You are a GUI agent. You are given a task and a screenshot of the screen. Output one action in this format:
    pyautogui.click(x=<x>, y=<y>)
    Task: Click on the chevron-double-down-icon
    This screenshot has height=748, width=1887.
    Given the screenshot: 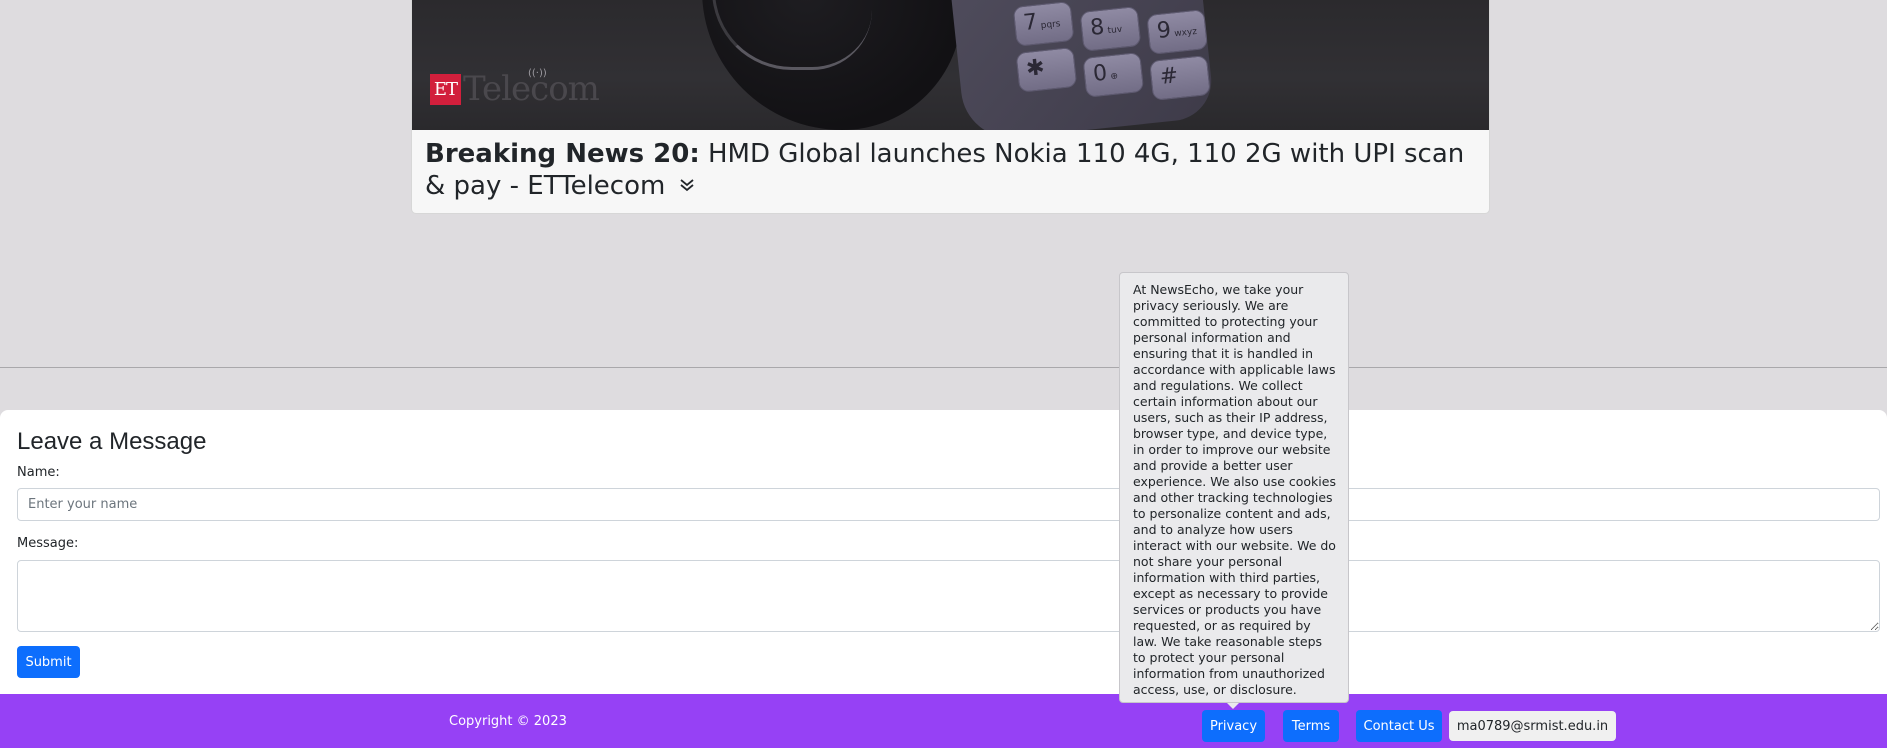 What is the action you would take?
    pyautogui.click(x=687, y=187)
    